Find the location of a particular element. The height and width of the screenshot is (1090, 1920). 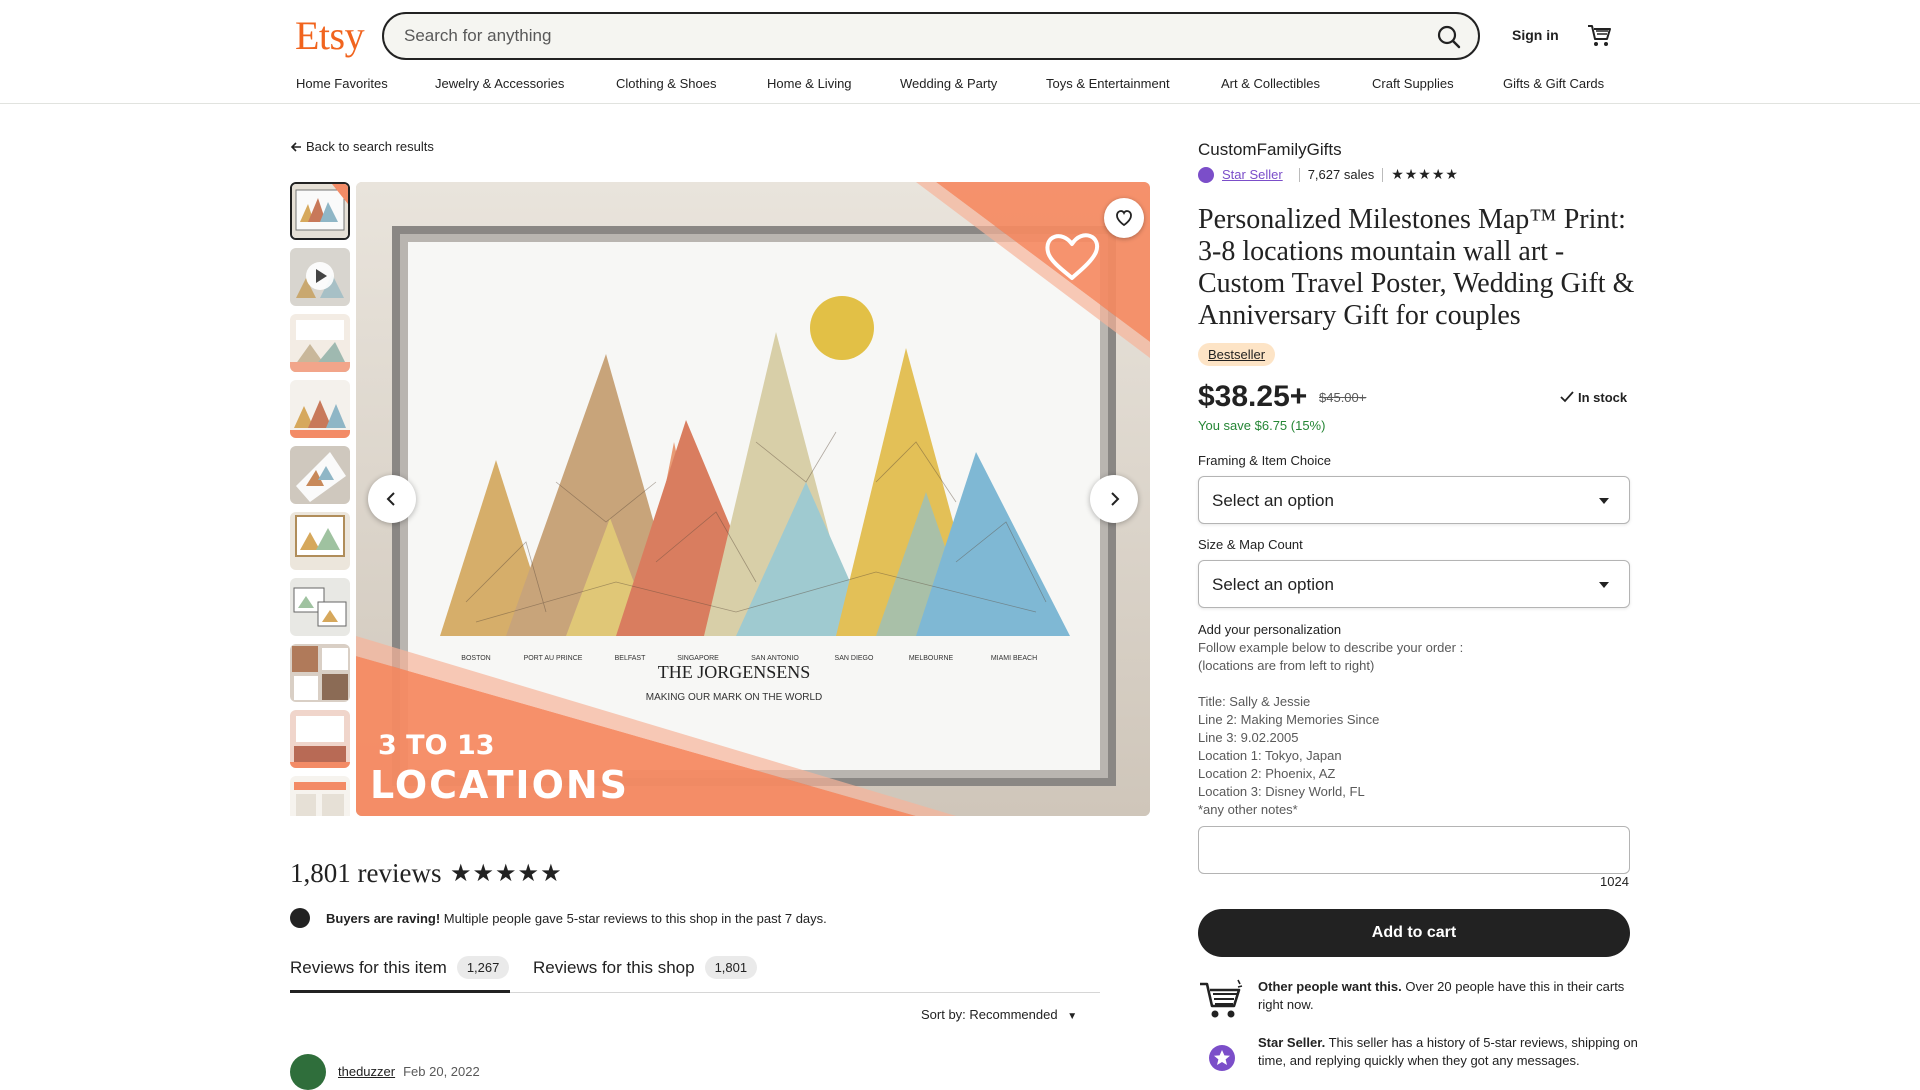

tab-shop-count: 1,801 is located at coordinates (731, 967).